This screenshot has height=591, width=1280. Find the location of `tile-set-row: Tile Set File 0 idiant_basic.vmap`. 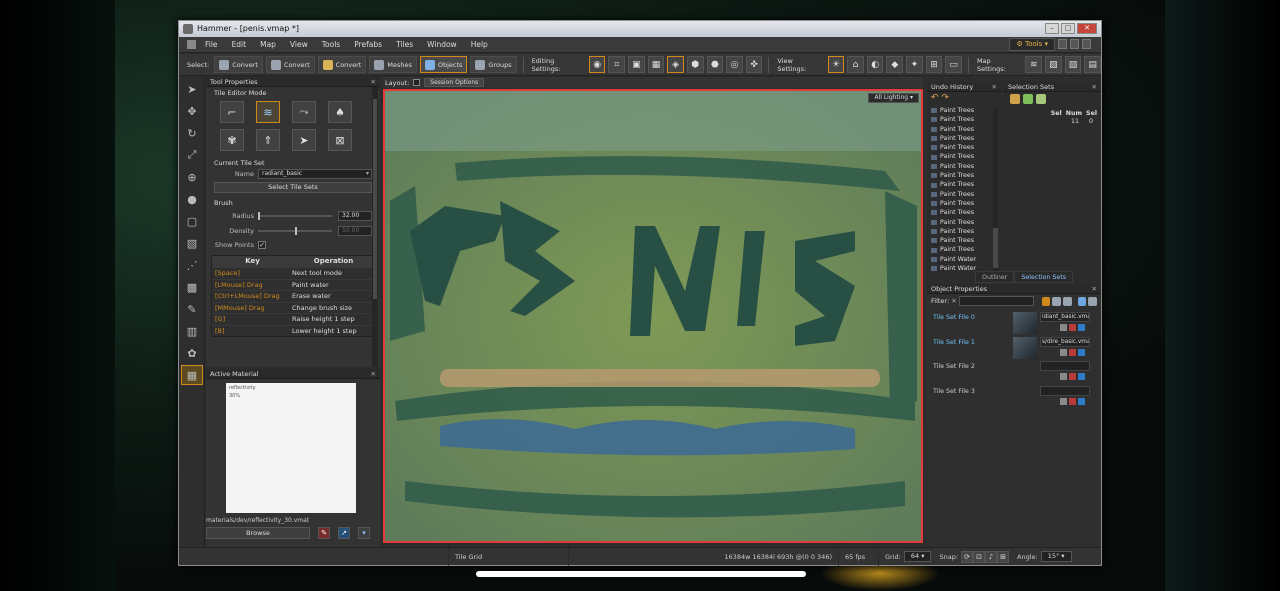

tile-set-row: Tile Set File 0 idiant_basic.vmap is located at coordinates (1014, 324).